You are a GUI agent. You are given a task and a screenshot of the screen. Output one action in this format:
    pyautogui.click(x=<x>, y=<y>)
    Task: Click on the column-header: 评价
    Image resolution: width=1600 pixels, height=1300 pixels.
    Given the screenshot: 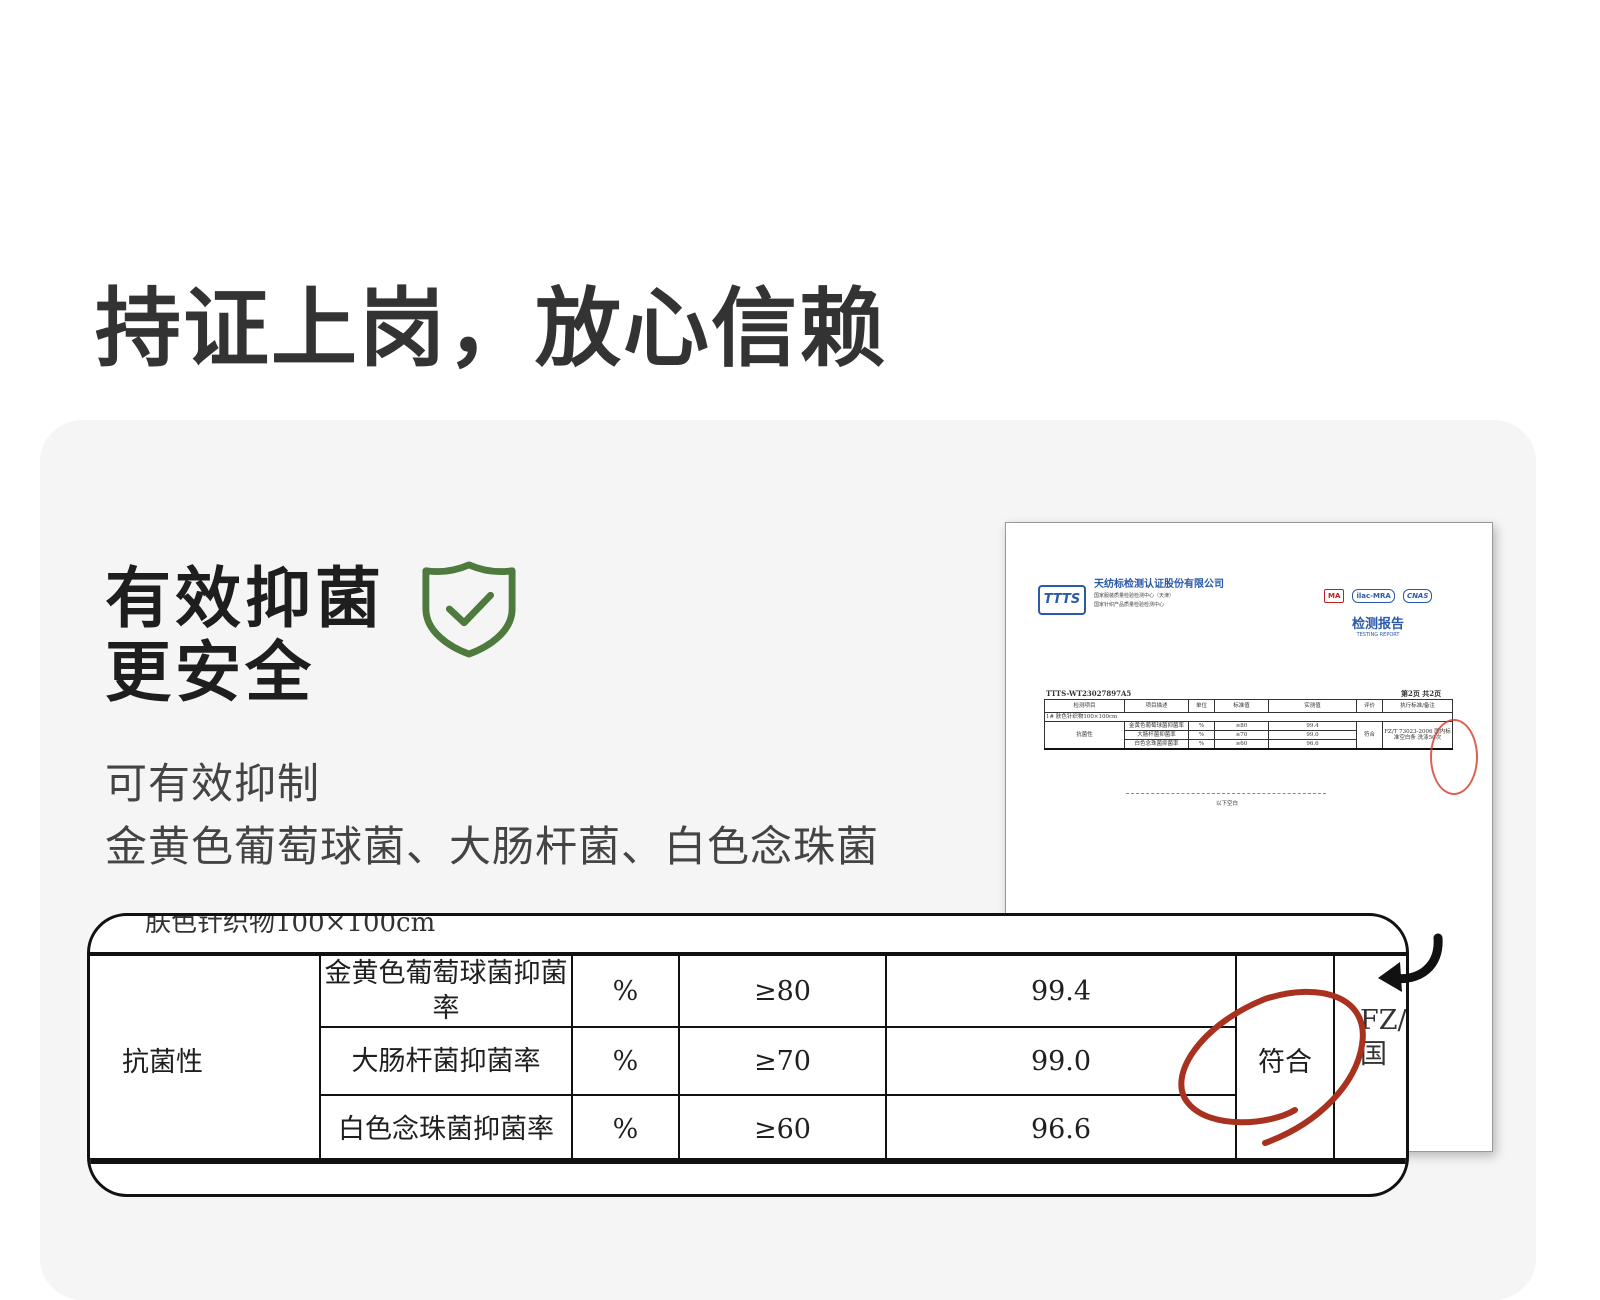 What is the action you would take?
    pyautogui.click(x=1369, y=706)
    